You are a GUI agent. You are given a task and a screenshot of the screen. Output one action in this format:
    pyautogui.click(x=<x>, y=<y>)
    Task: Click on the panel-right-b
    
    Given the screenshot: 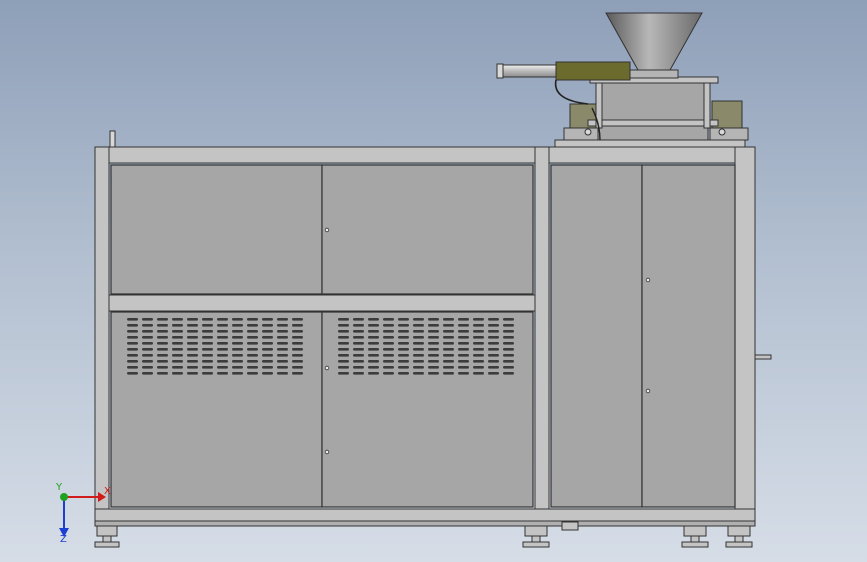 What is the action you would take?
    pyautogui.click(x=688, y=336)
    